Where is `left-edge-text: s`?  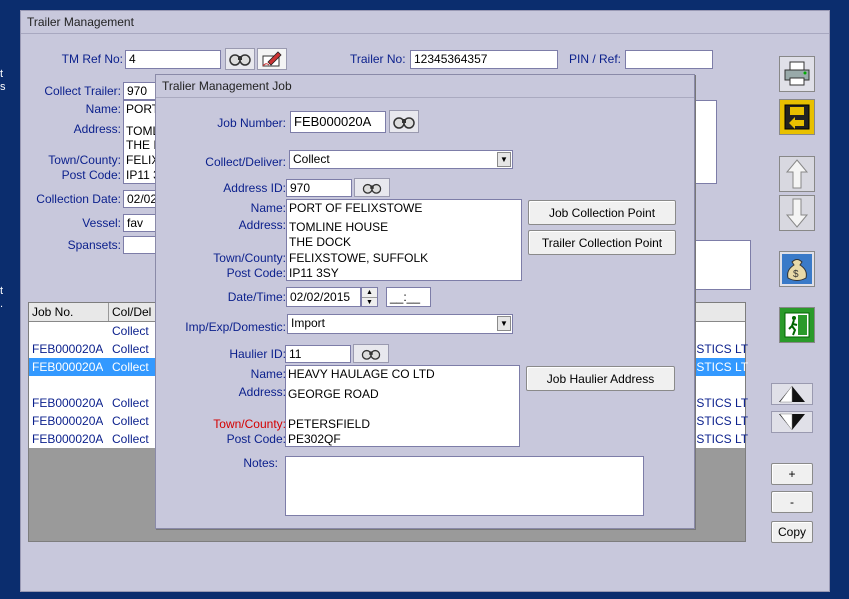 left-edge-text: s is located at coordinates (3, 87).